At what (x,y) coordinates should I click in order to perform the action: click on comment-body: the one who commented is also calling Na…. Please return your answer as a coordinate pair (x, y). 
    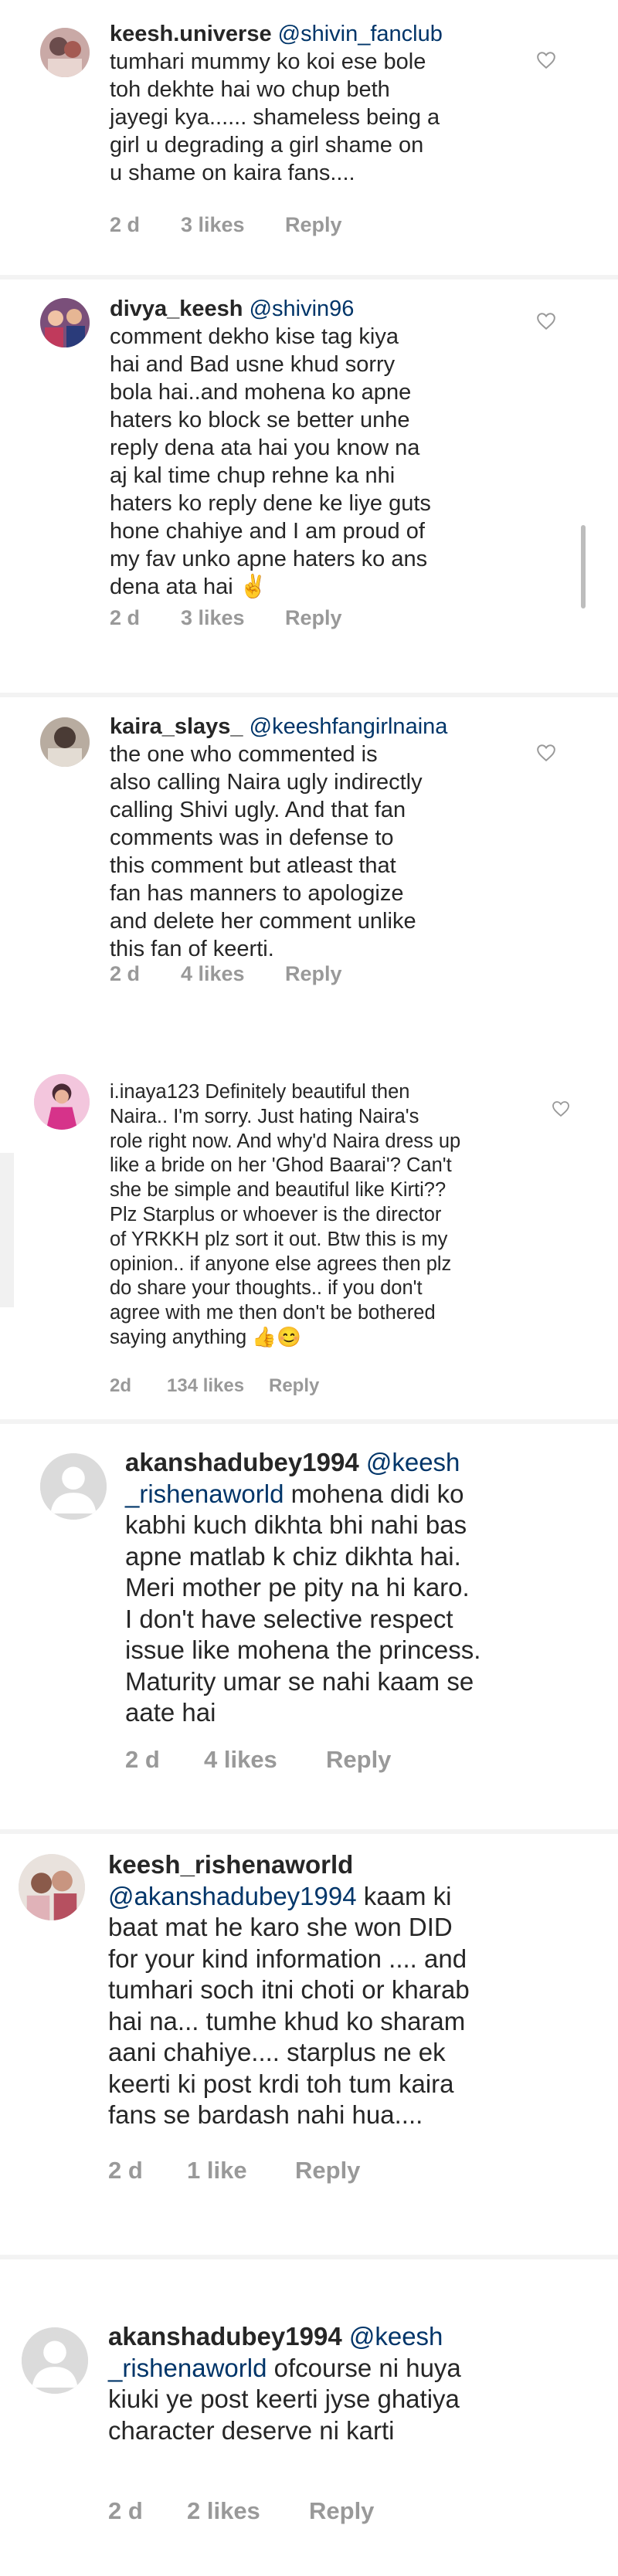
    Looking at the image, I should click on (266, 851).